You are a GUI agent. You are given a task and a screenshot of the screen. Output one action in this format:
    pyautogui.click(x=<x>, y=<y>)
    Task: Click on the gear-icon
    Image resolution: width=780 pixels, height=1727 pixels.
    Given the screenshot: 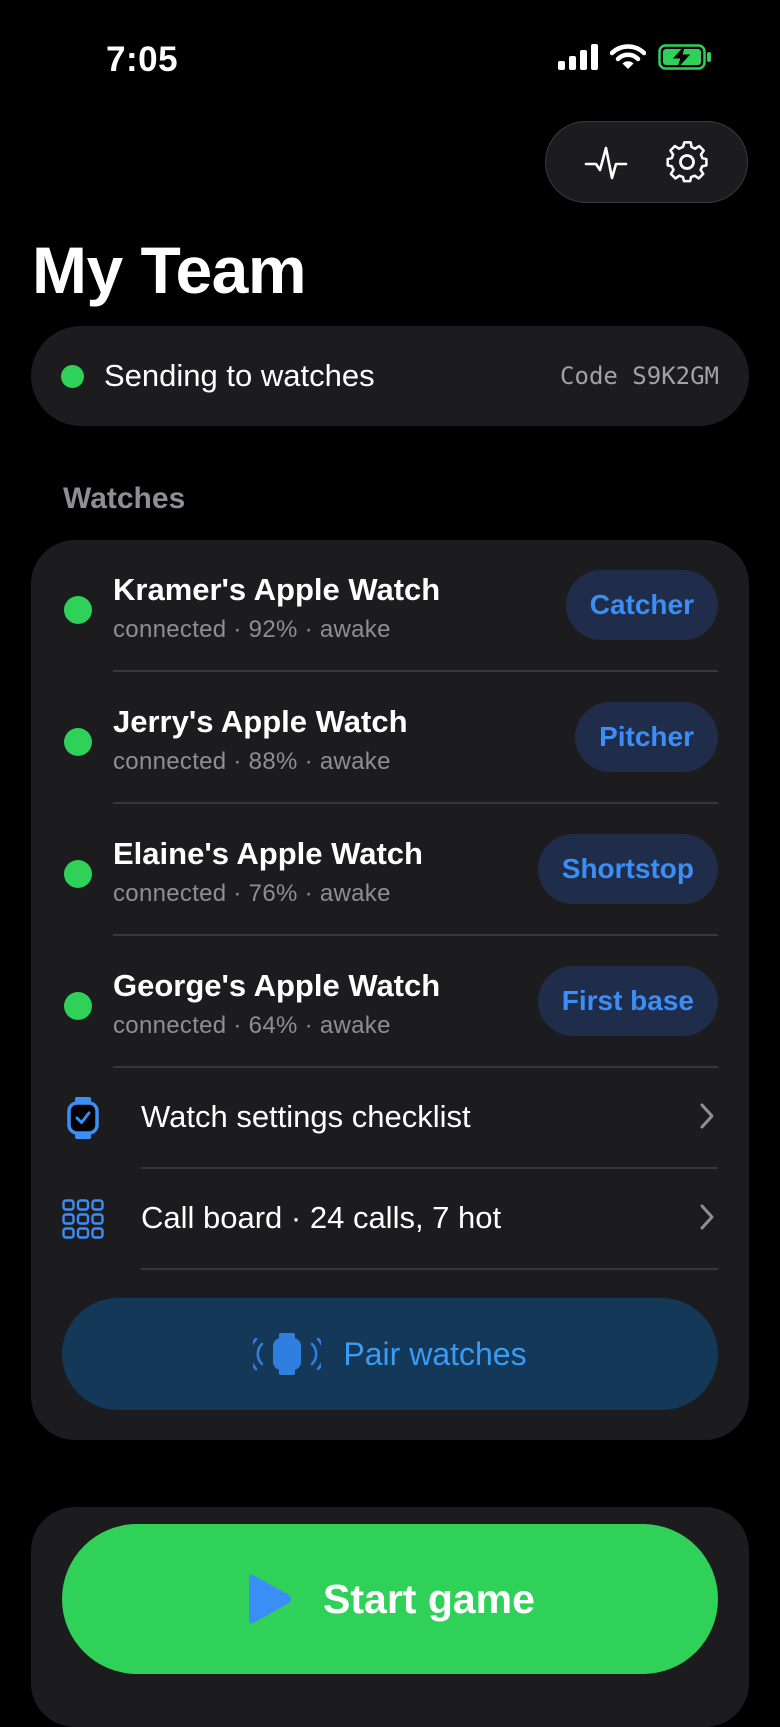 What is the action you would take?
    pyautogui.click(x=687, y=162)
    